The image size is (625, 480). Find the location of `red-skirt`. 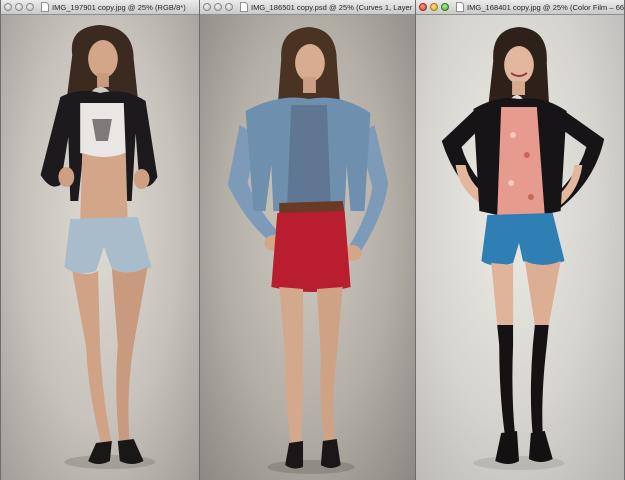

red-skirt is located at coordinates (311, 251).